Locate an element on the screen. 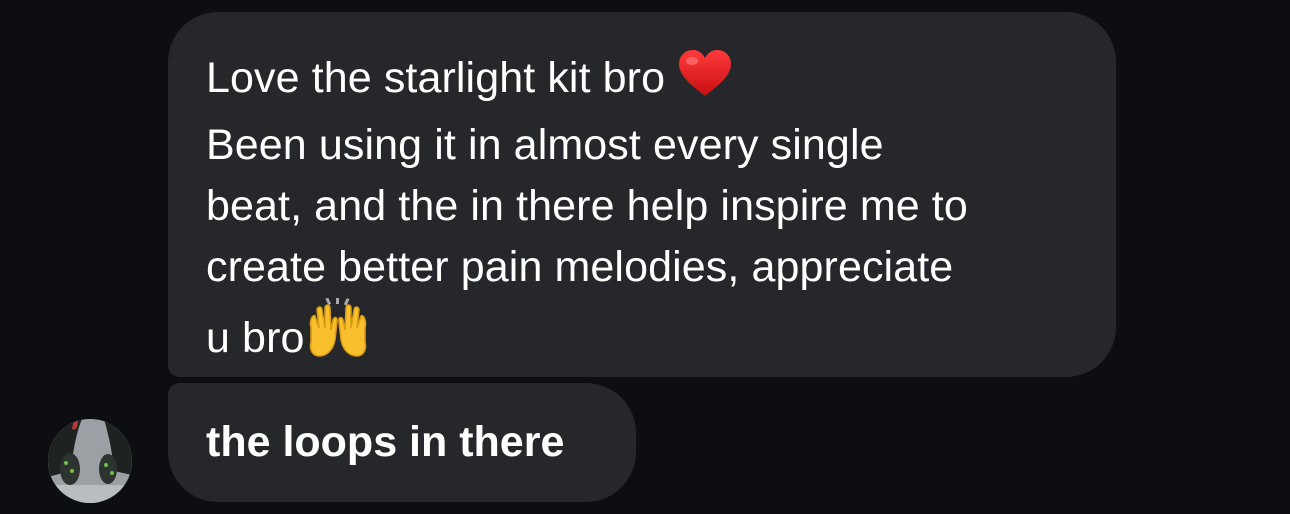  message-line: u bro is located at coordinates (641, 336).